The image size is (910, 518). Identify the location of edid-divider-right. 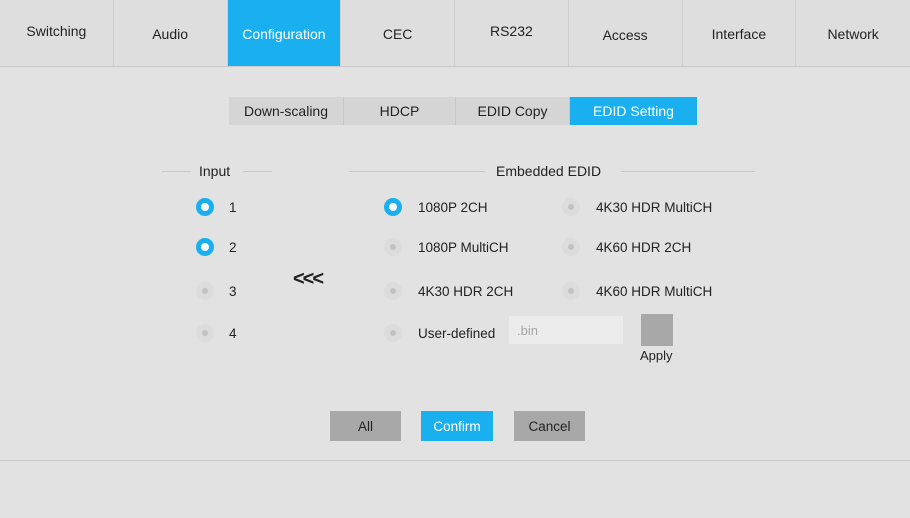
(688, 171).